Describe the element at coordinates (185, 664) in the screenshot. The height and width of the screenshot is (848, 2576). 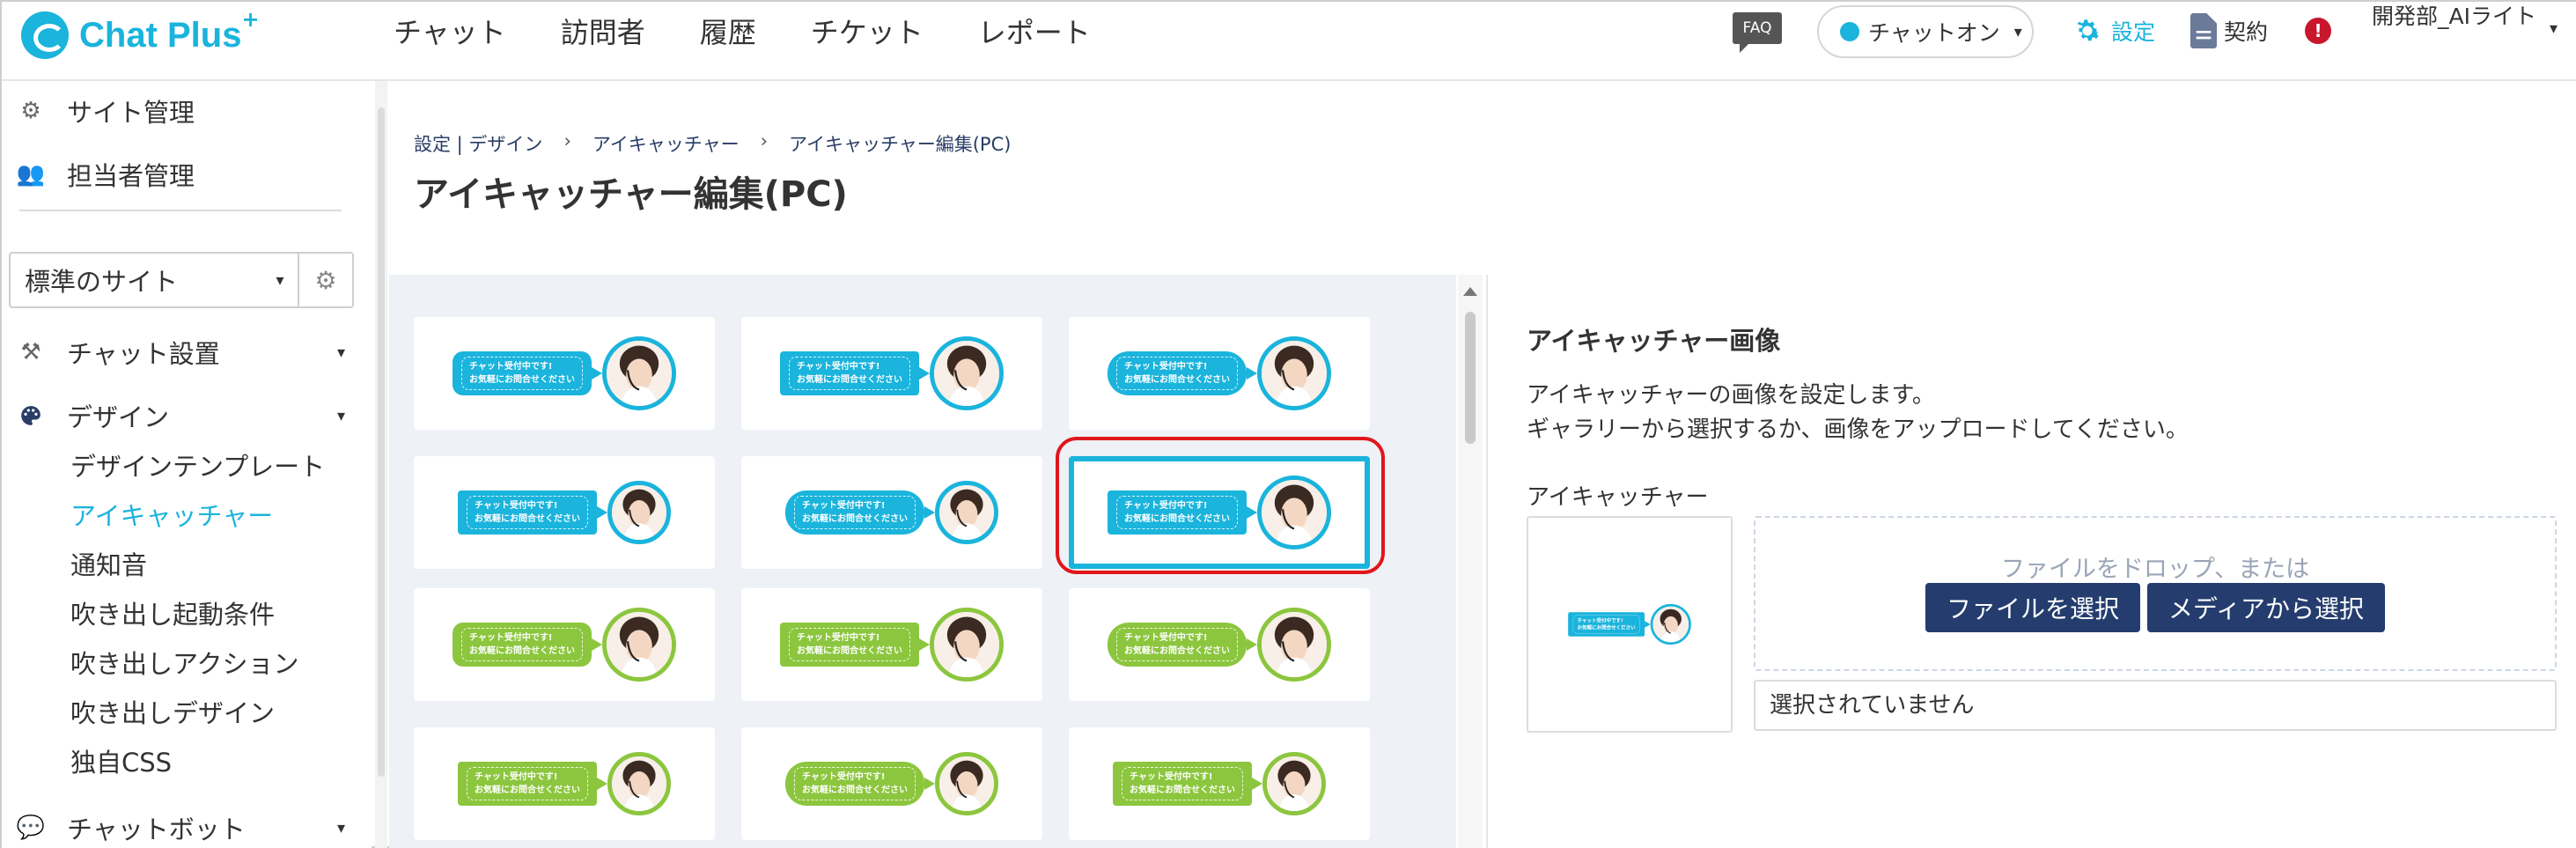
I see `sidebar-item-bubble-action: 吹き出しアクション` at that location.